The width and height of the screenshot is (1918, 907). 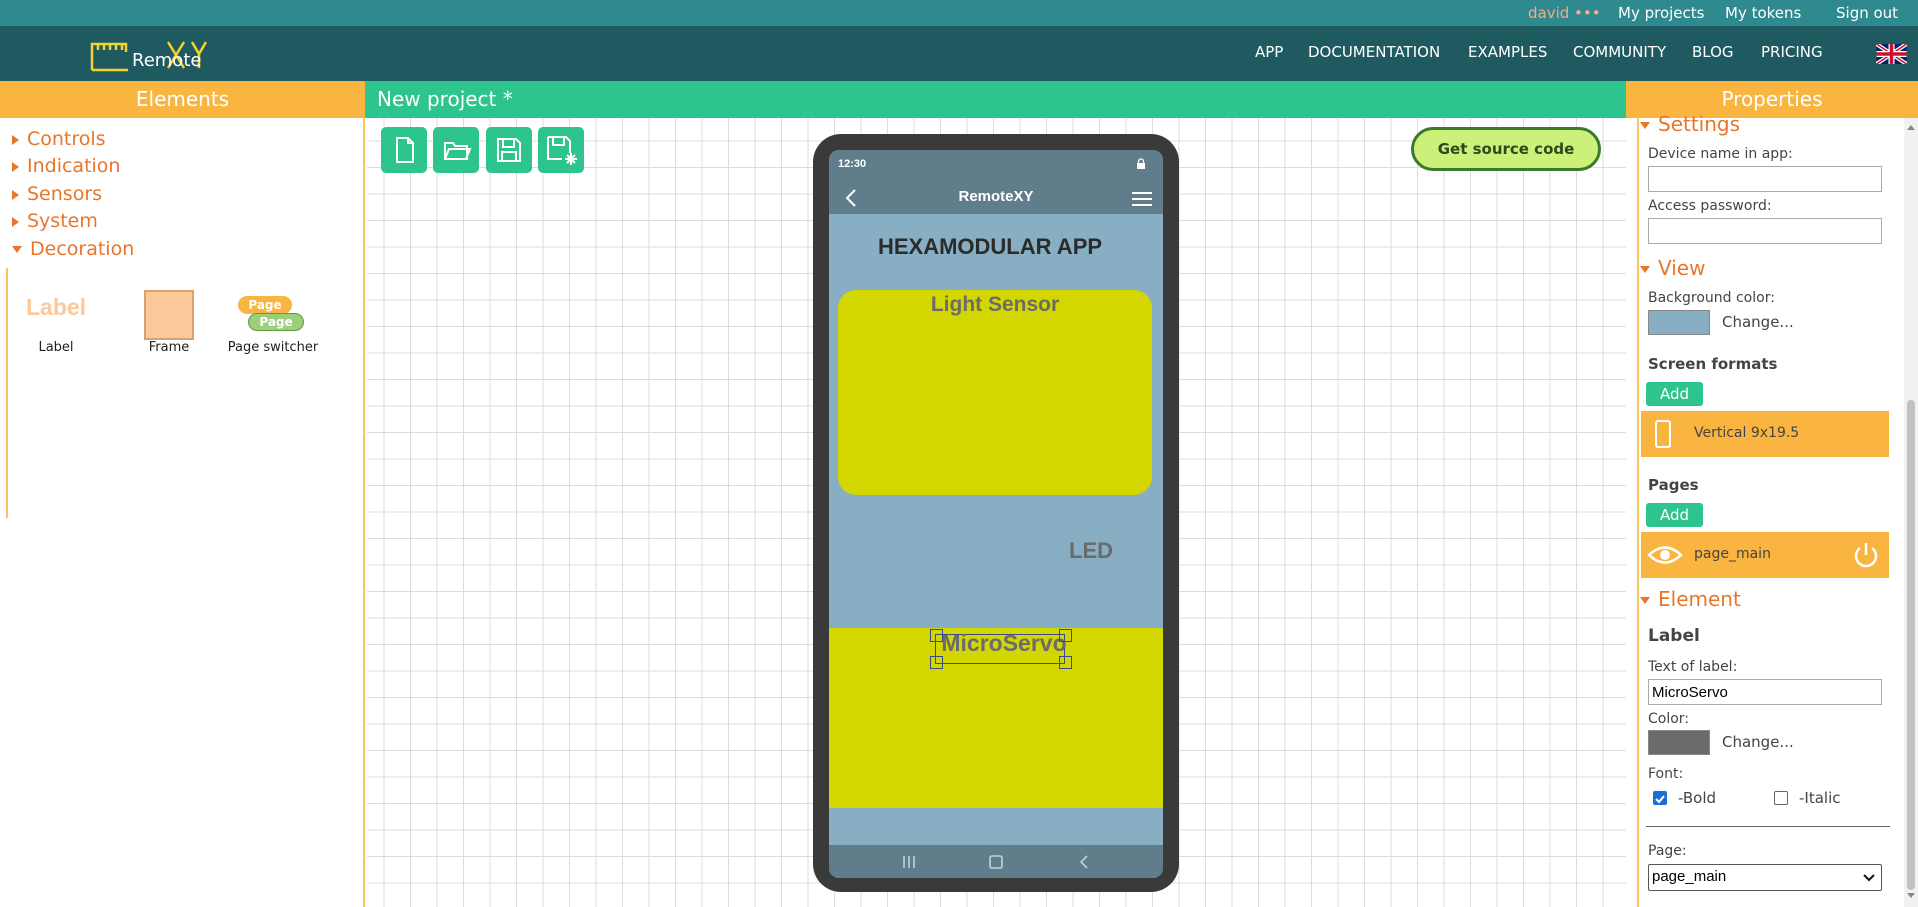 I want to click on phone-nav-bar, so click(x=996, y=861).